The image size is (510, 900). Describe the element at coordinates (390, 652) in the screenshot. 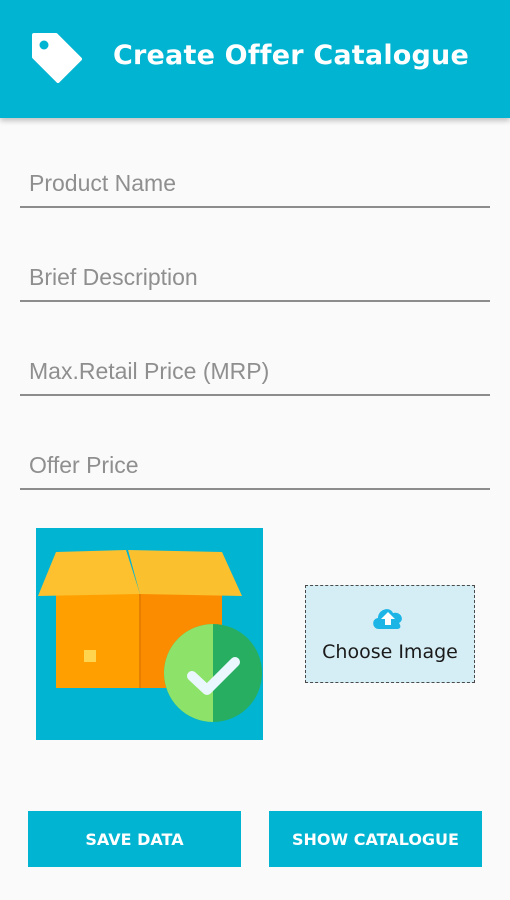

I see `choose-image-label: Choose Image` at that location.